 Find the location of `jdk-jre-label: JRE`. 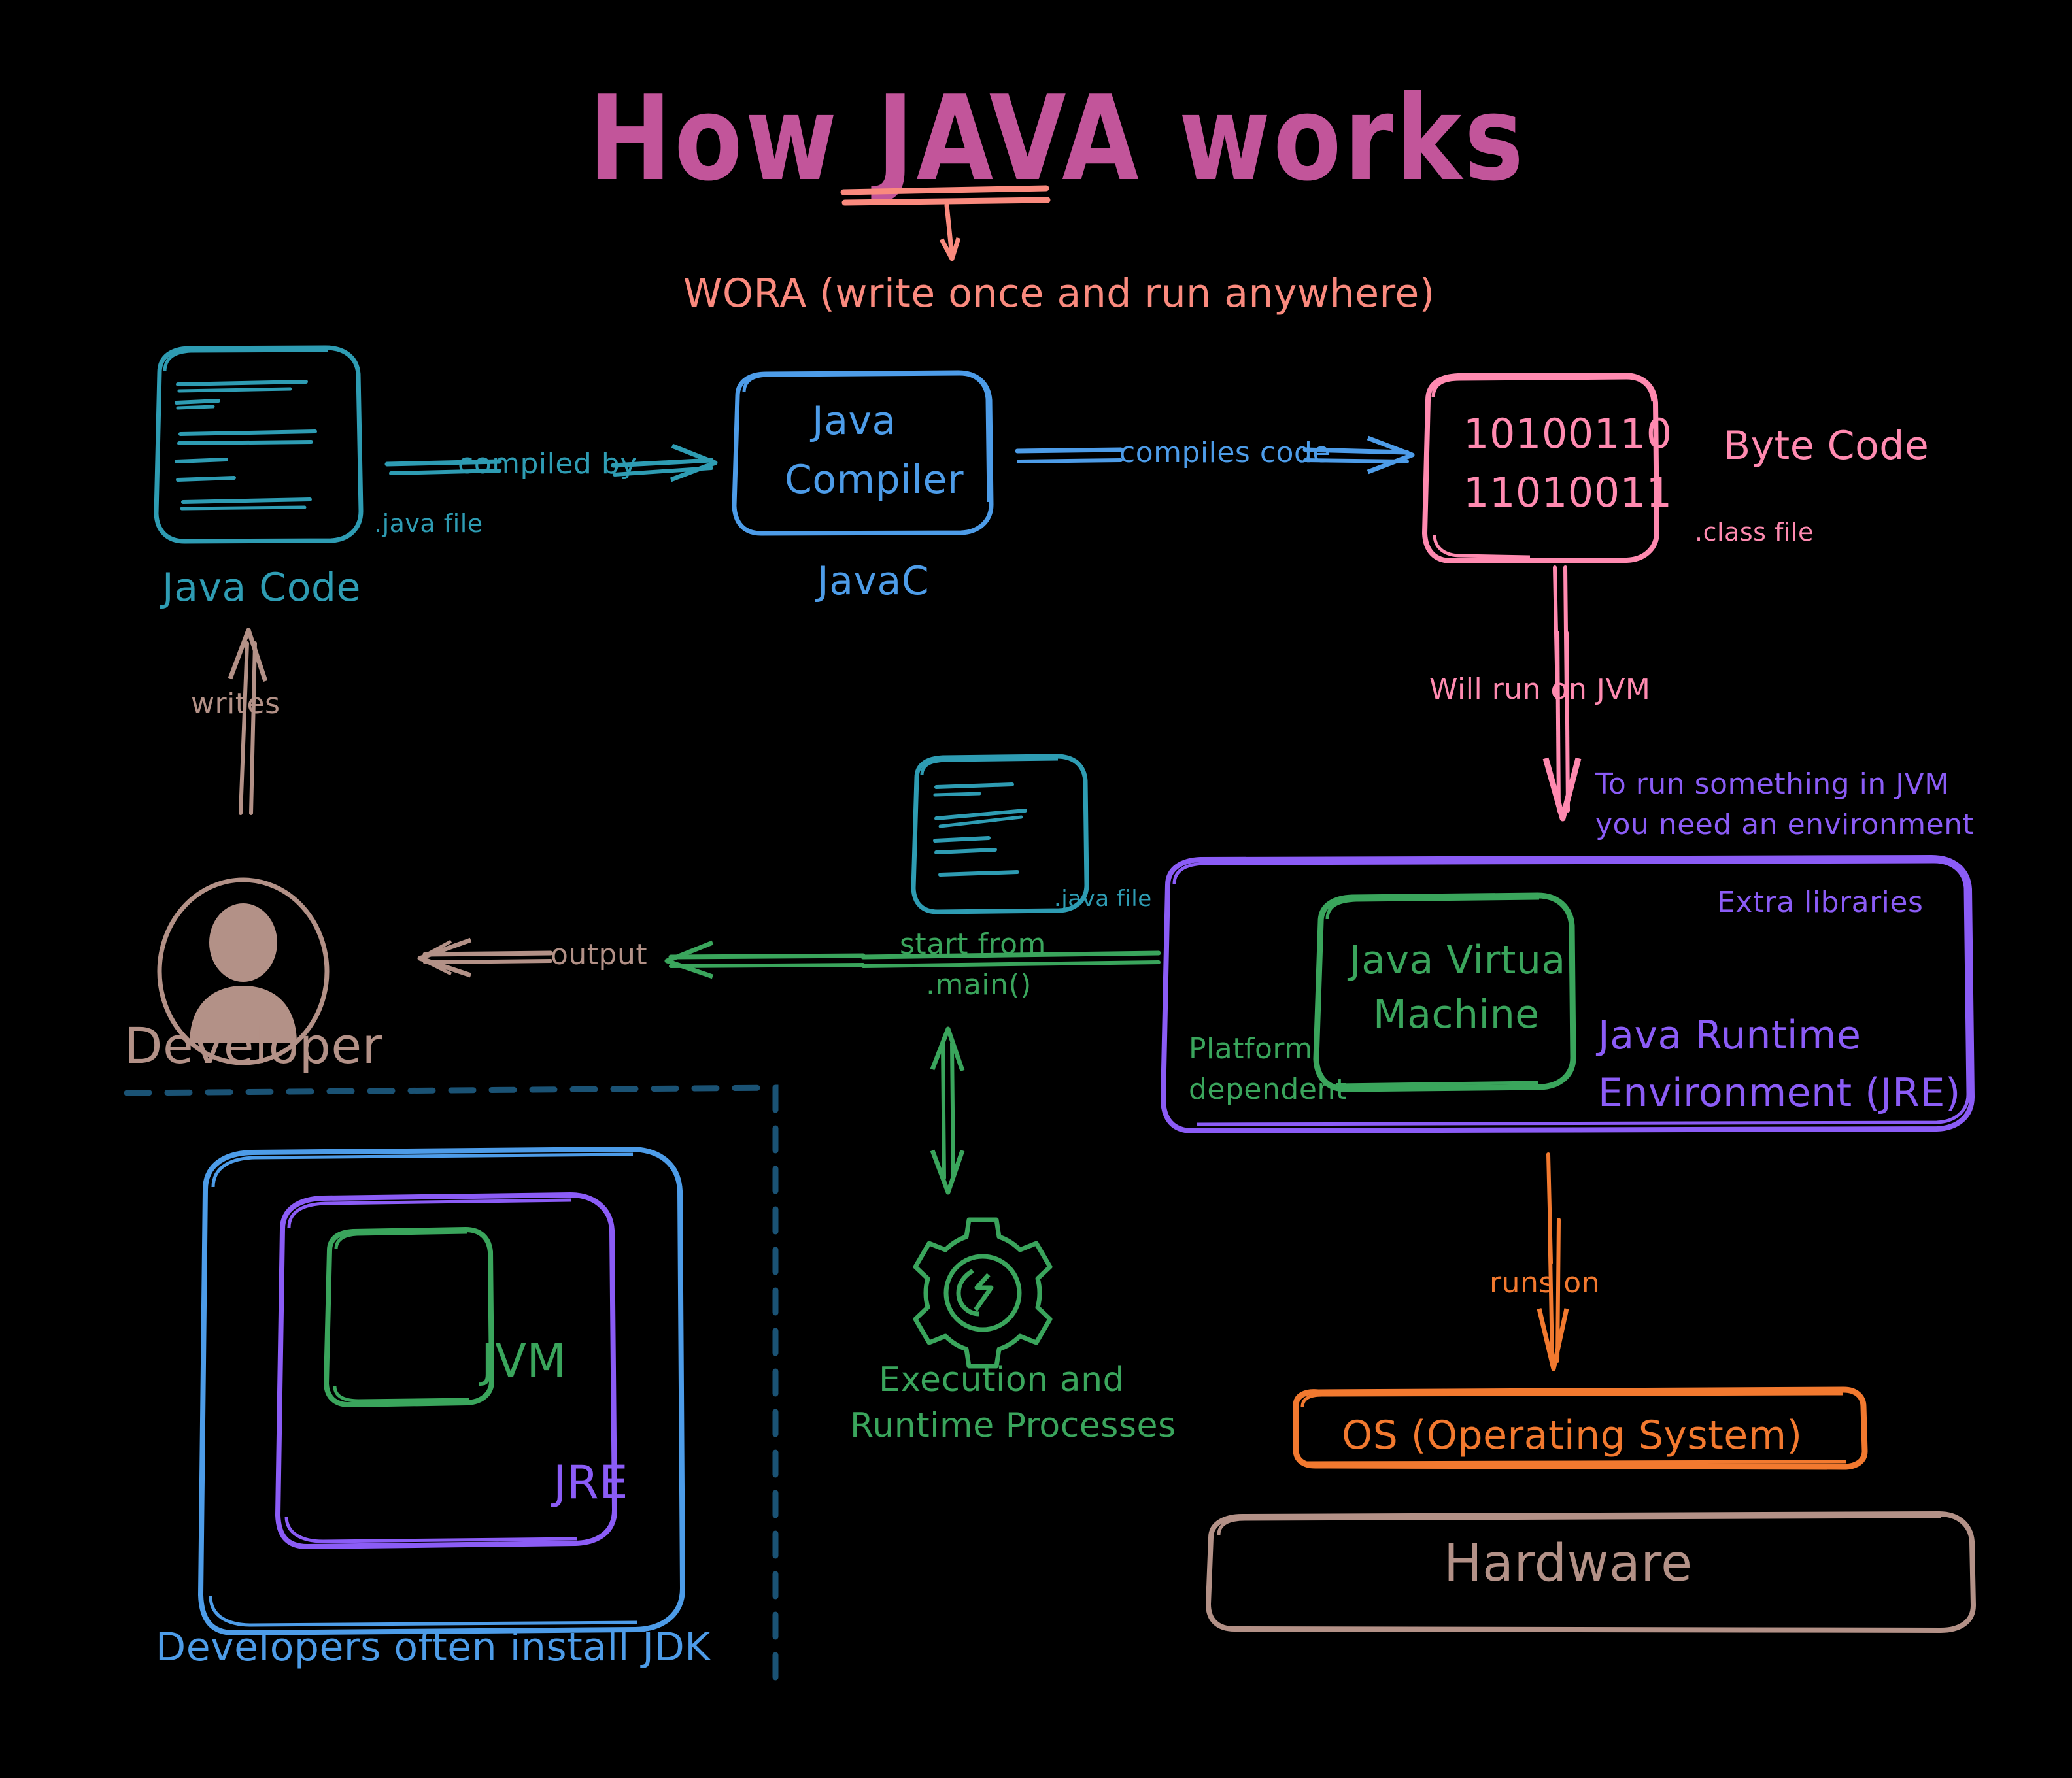

jdk-jre-label: JRE is located at coordinates (591, 1482).